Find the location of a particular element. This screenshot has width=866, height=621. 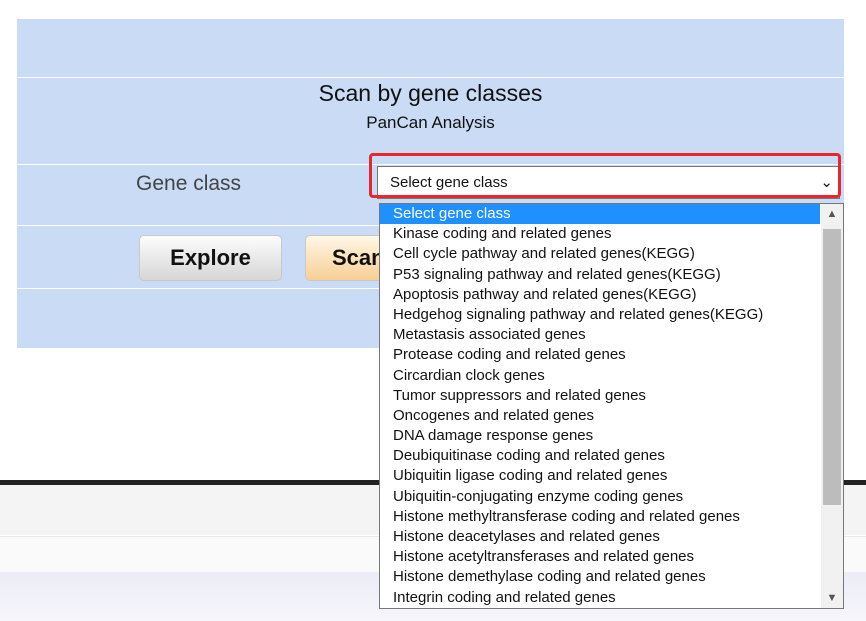

dropdown-option: Select gene class is located at coordinates (600, 214).